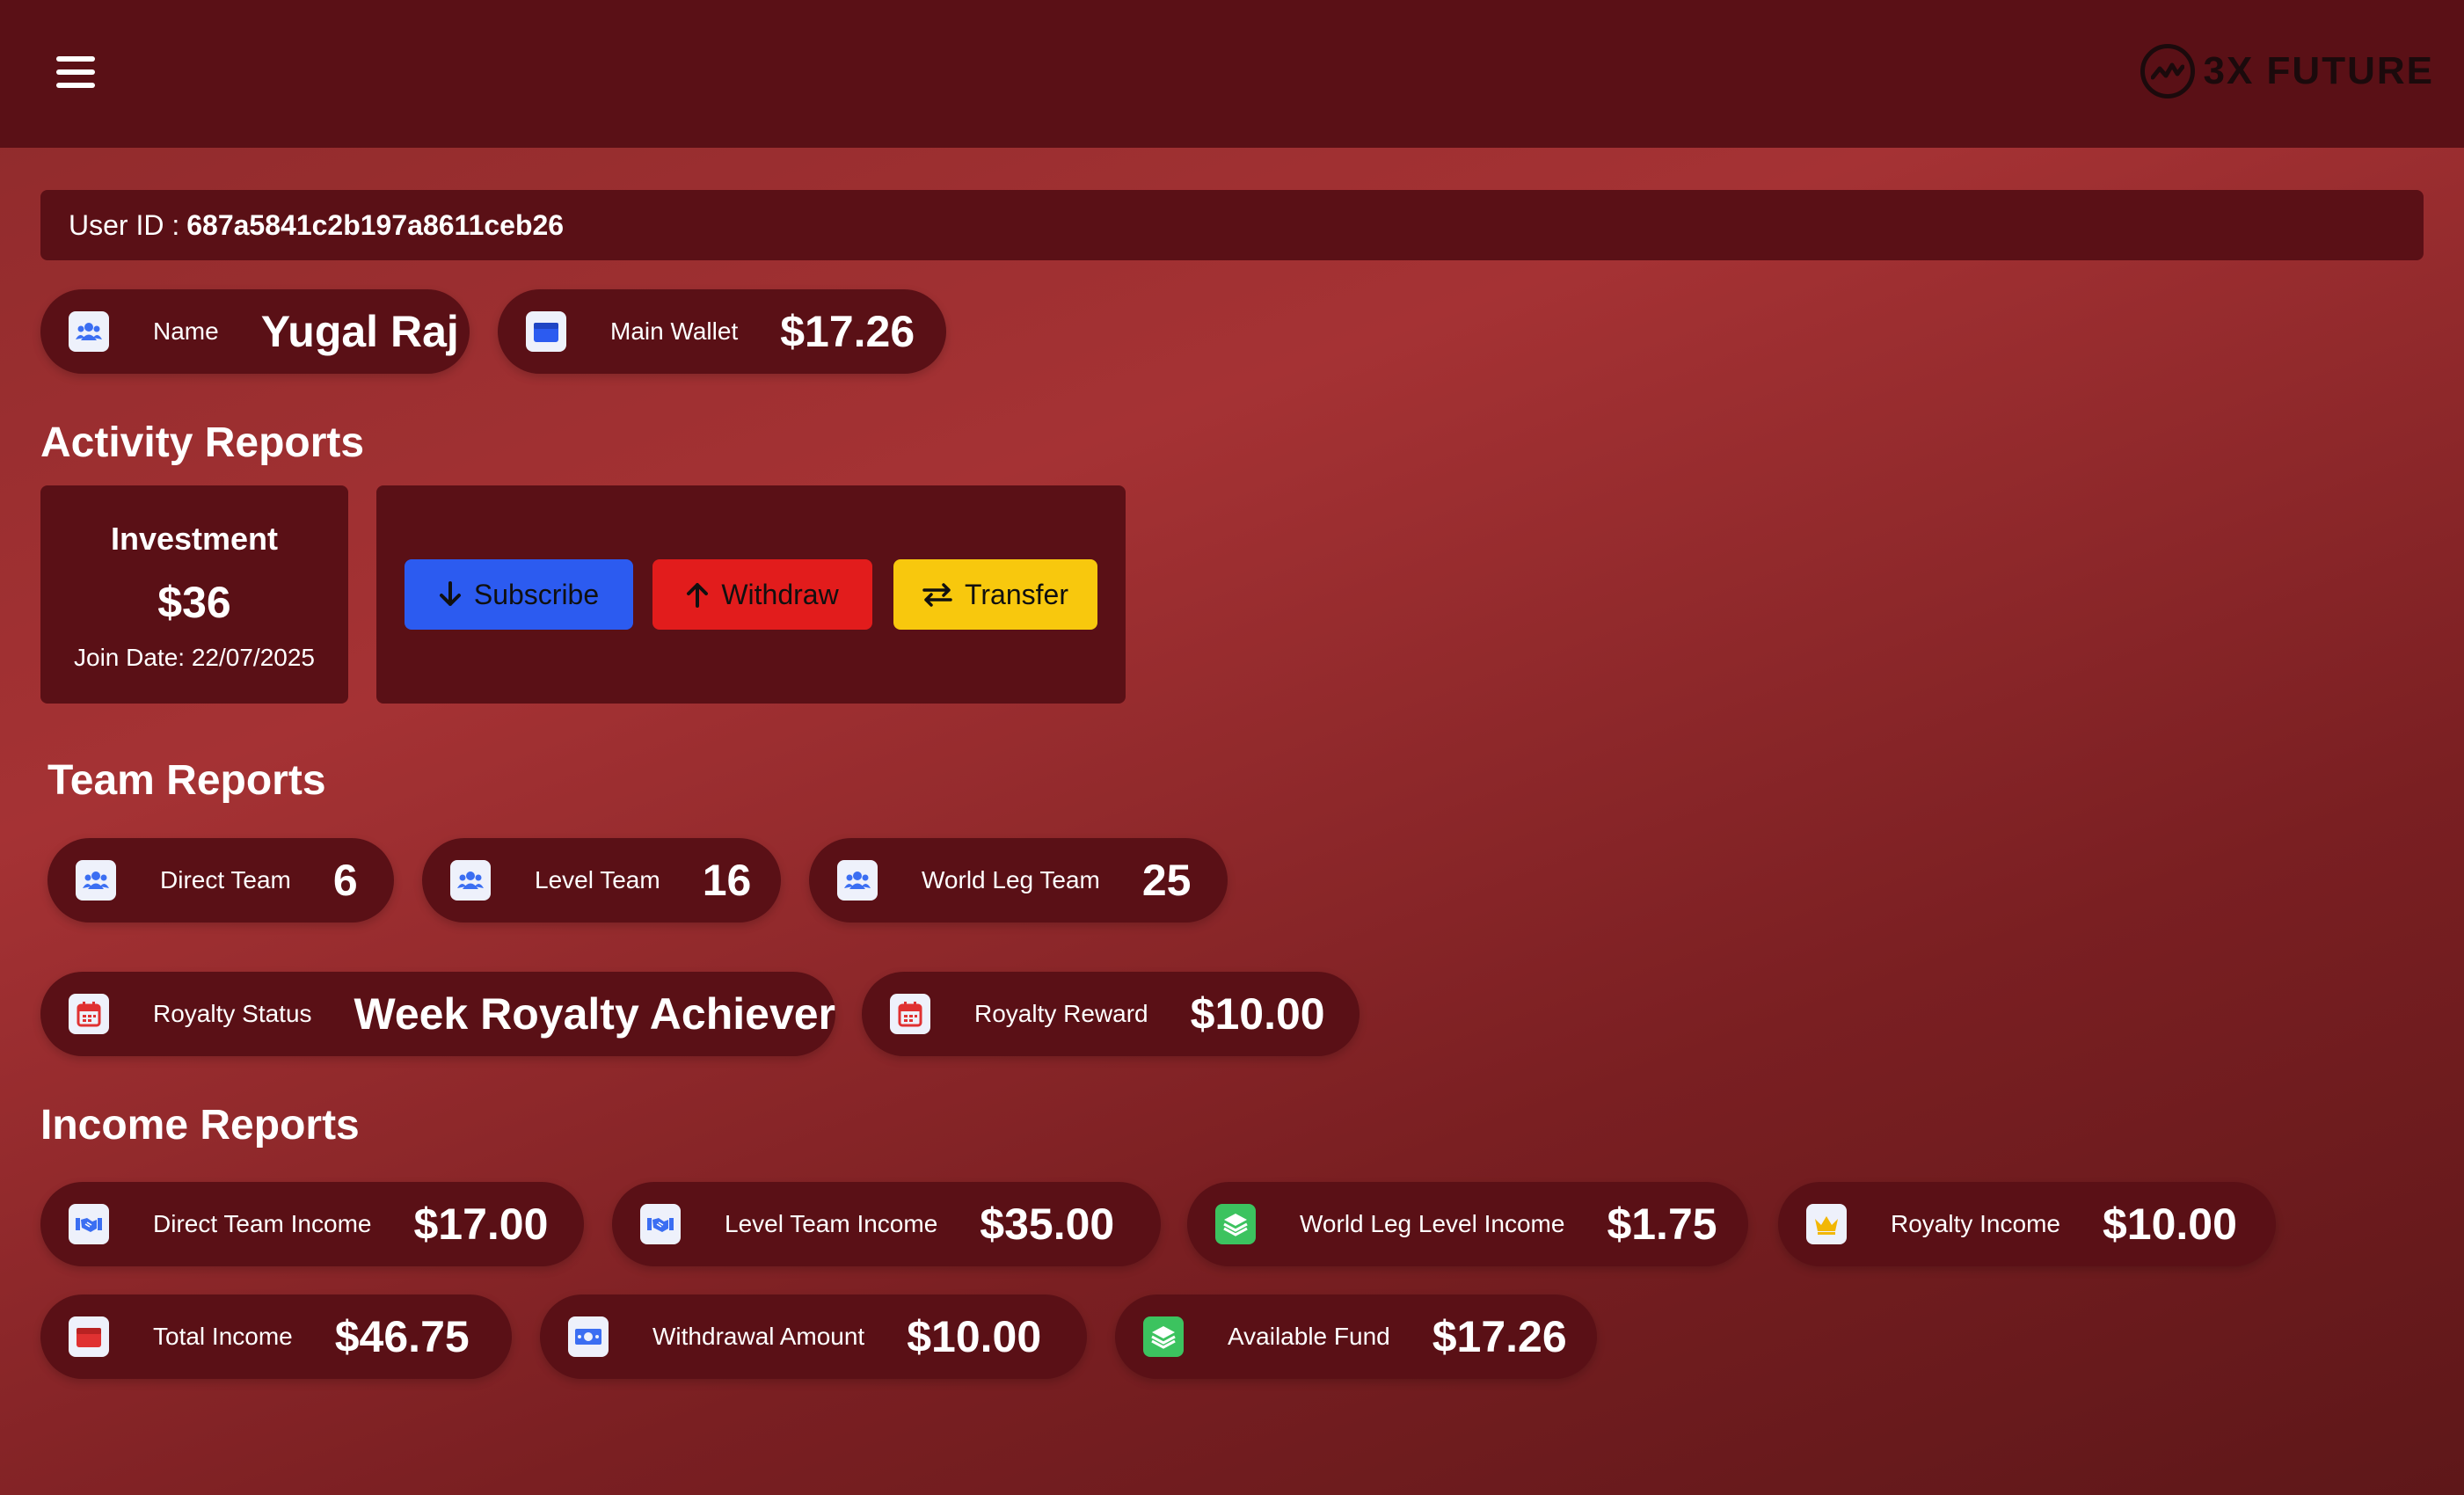 Image resolution: width=2464 pixels, height=1495 pixels. What do you see at coordinates (226, 879) in the screenshot?
I see `direct-team-label: Direct Team` at bounding box center [226, 879].